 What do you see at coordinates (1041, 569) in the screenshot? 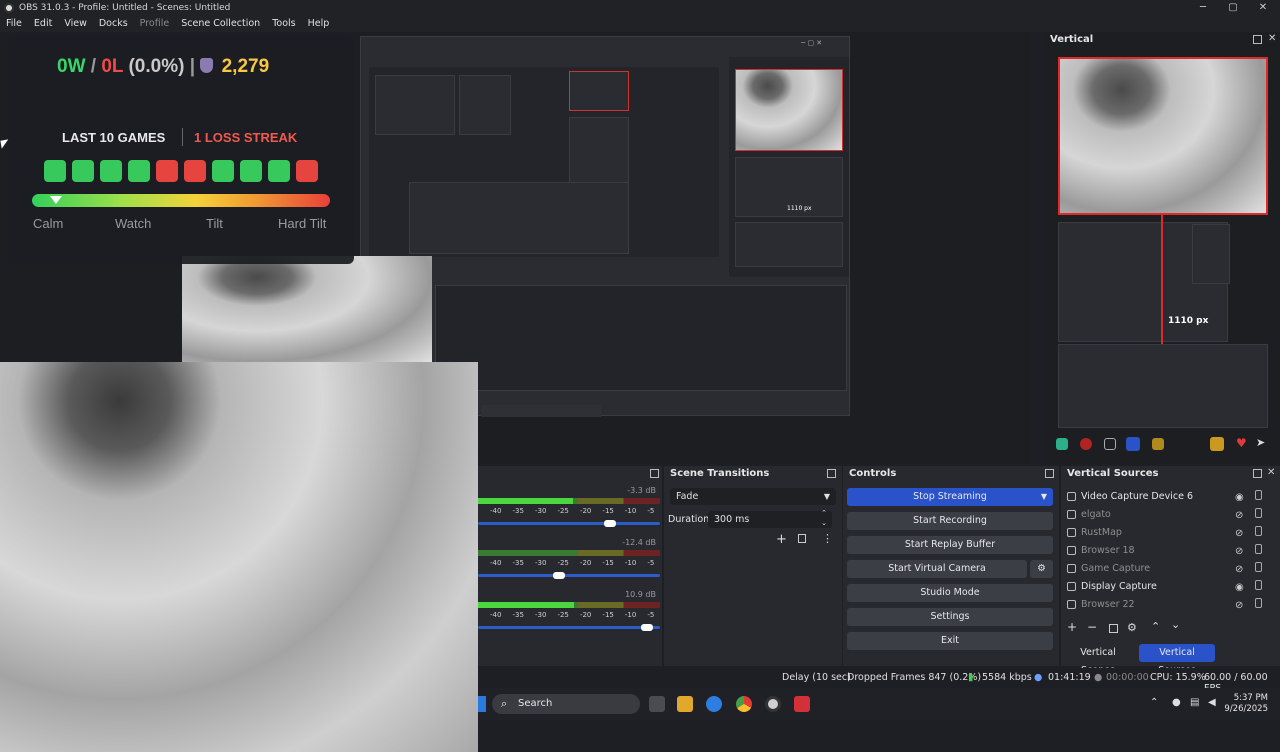
I see `virtual-camera-gear-icon: ⚙` at bounding box center [1041, 569].